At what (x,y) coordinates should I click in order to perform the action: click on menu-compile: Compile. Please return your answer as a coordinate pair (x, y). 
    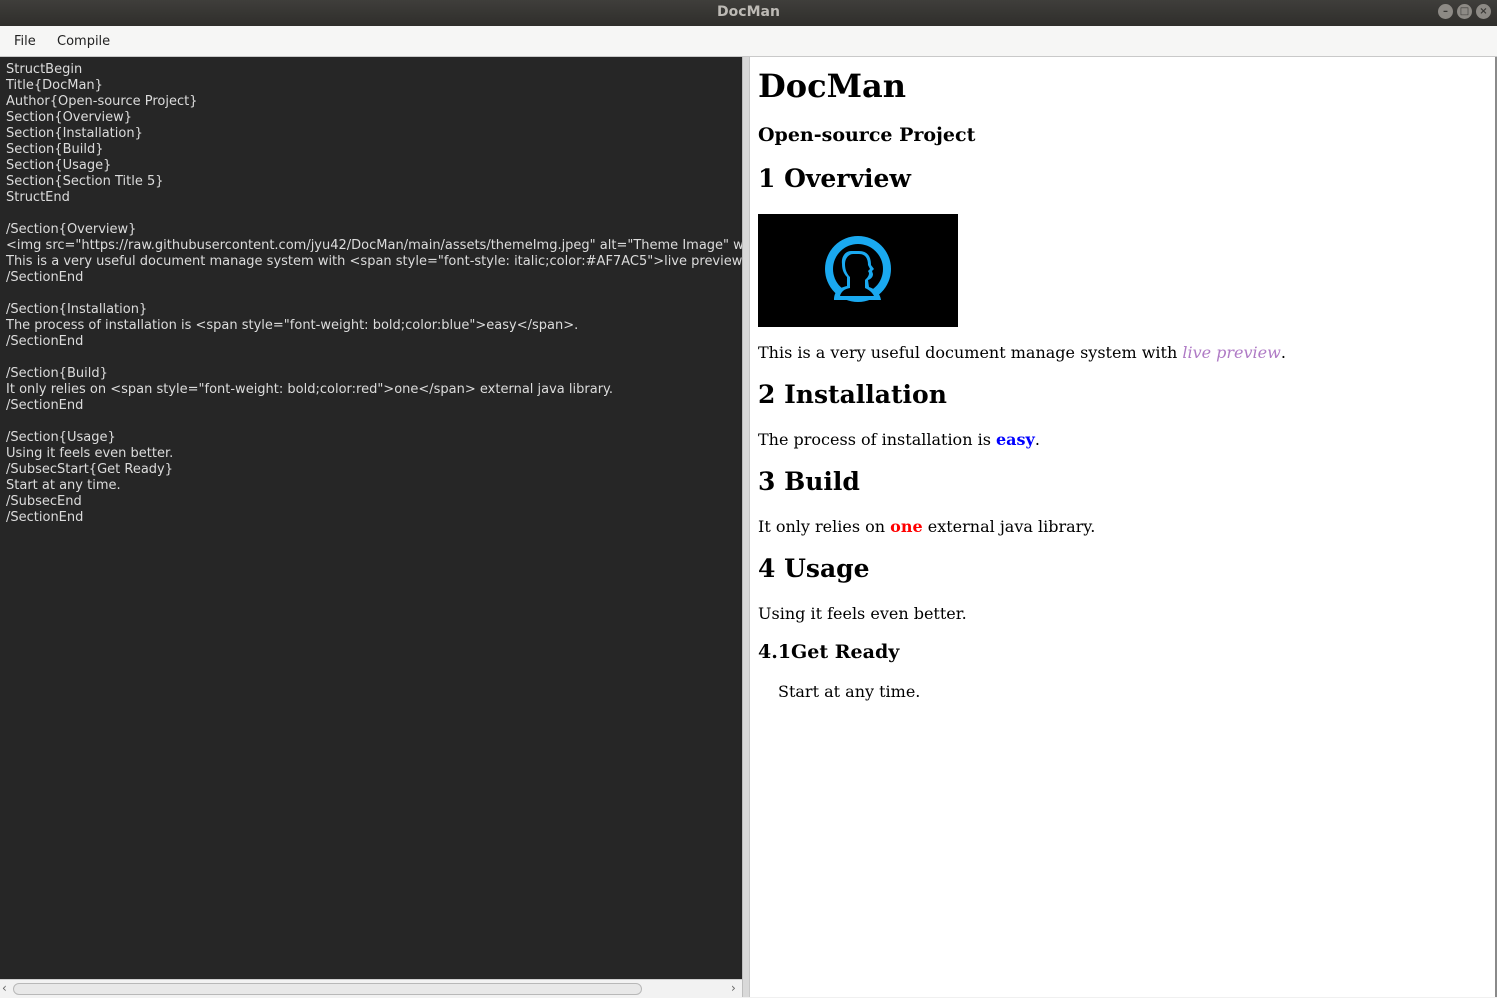
    Looking at the image, I should click on (83, 41).